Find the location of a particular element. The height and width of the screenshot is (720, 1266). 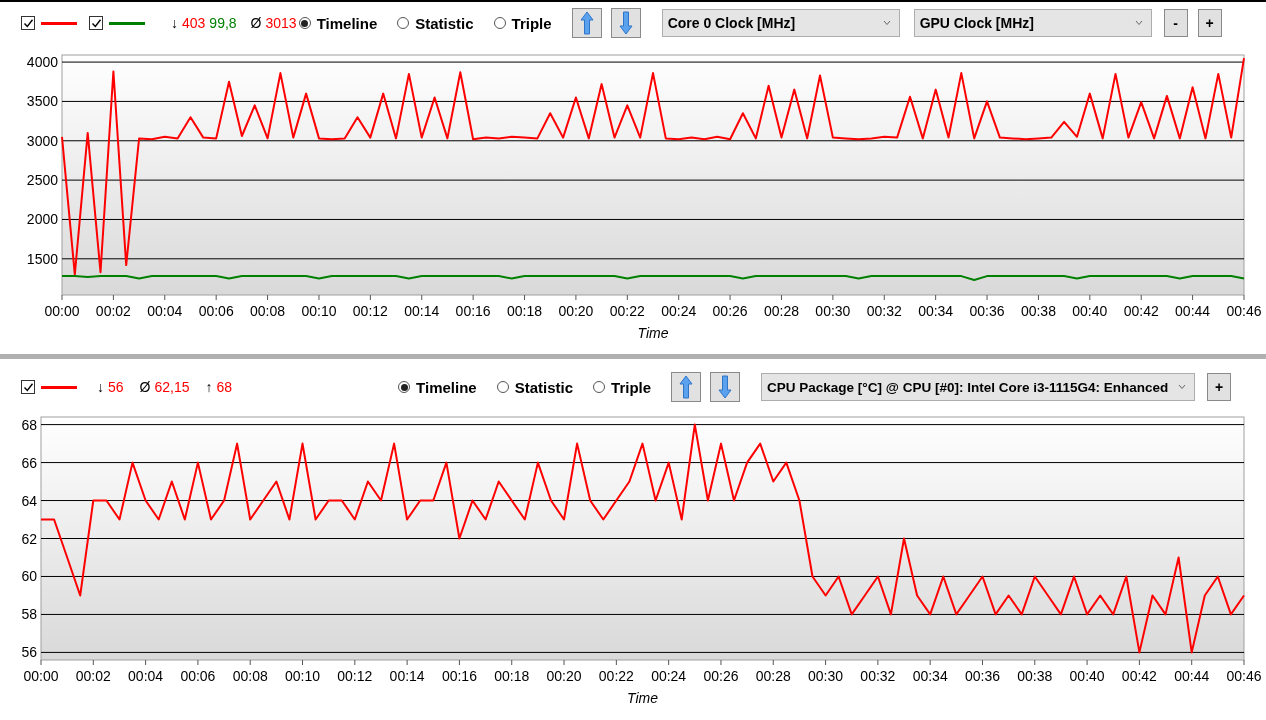

axis-tick-label: 68 is located at coordinates (29, 424).